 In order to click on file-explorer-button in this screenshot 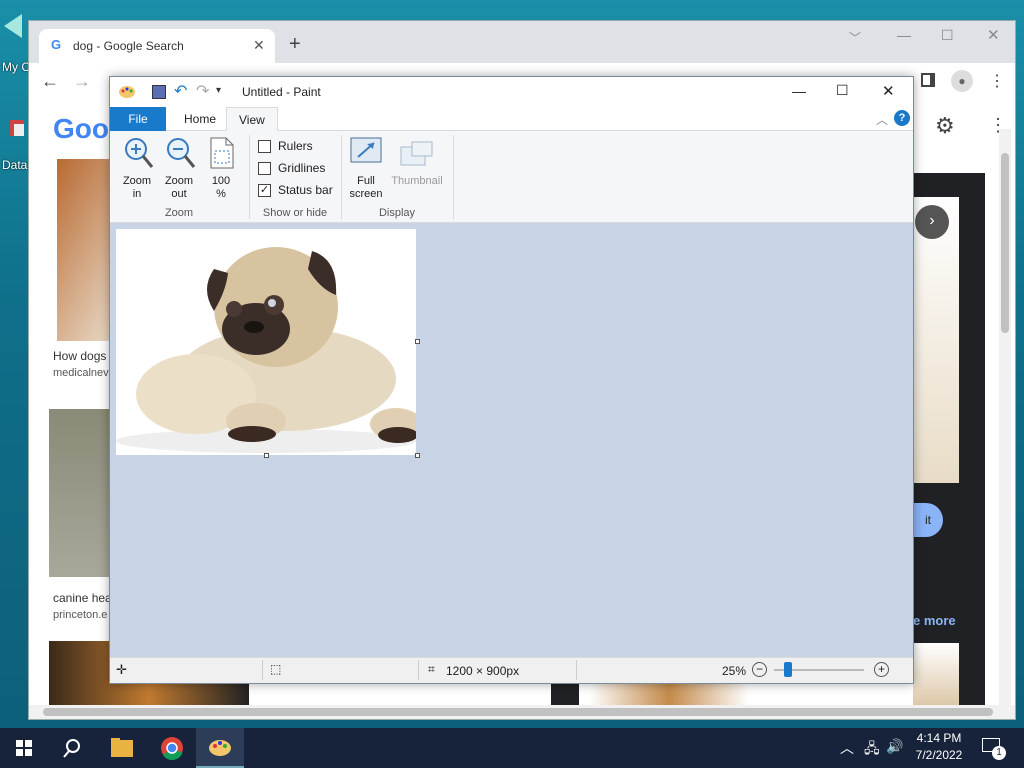, I will do `click(122, 748)`.